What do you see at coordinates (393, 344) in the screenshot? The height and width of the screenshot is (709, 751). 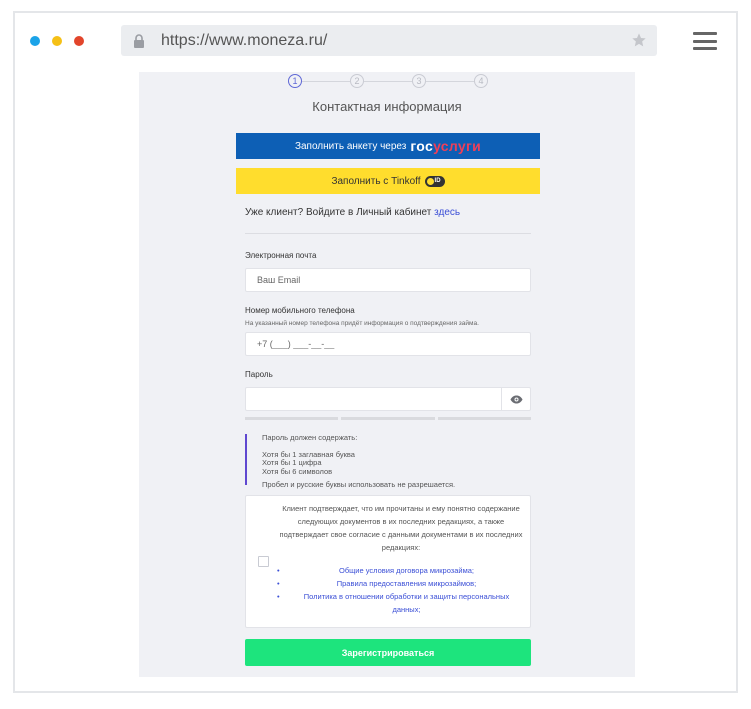 I see `phone-input` at bounding box center [393, 344].